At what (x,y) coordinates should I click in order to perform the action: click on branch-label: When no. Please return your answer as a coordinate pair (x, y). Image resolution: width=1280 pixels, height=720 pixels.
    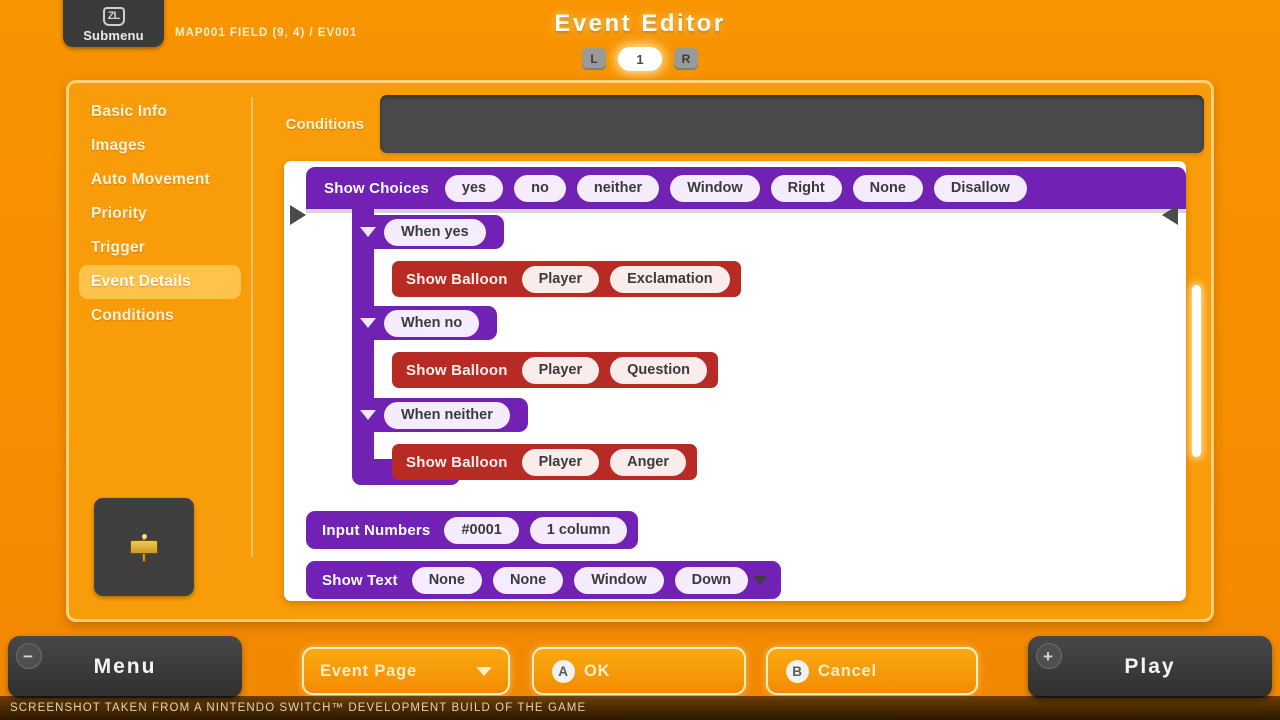
    Looking at the image, I should click on (432, 323).